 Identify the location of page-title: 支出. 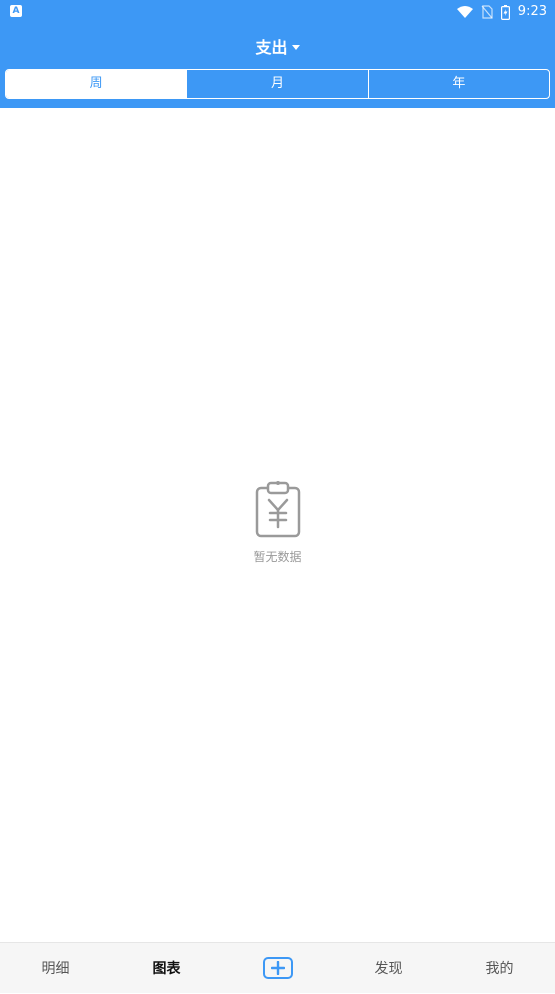
(271, 47).